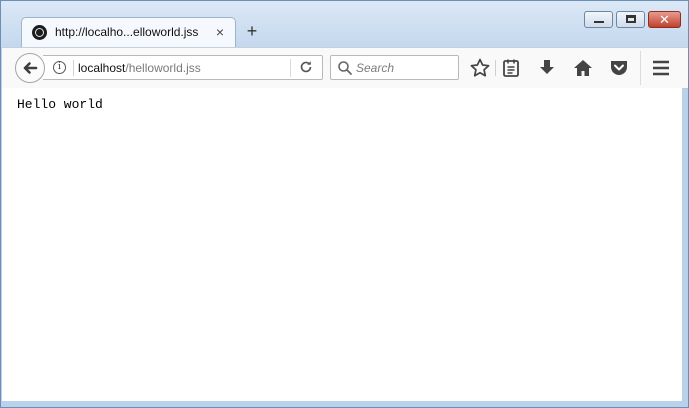  I want to click on minimize-icon, so click(599, 22).